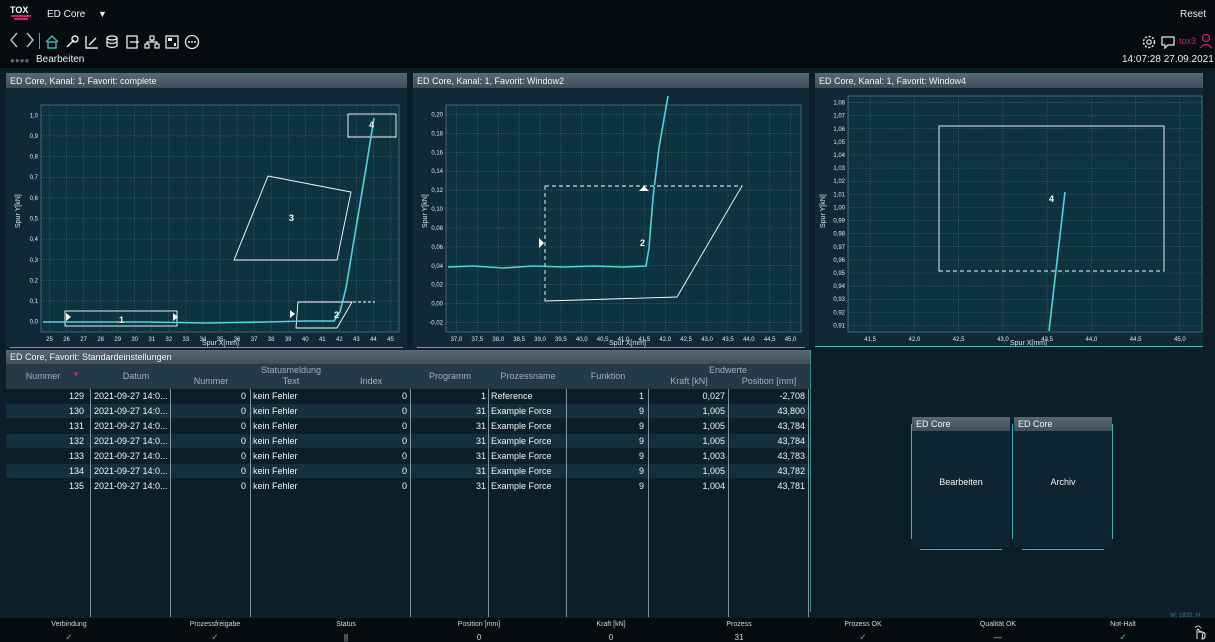 Image resolution: width=1215 pixels, height=642 pixels. Describe the element at coordinates (408, 357) in the screenshot. I see `table-title: ED Core, Favorit: Standardeinstellungen` at that location.